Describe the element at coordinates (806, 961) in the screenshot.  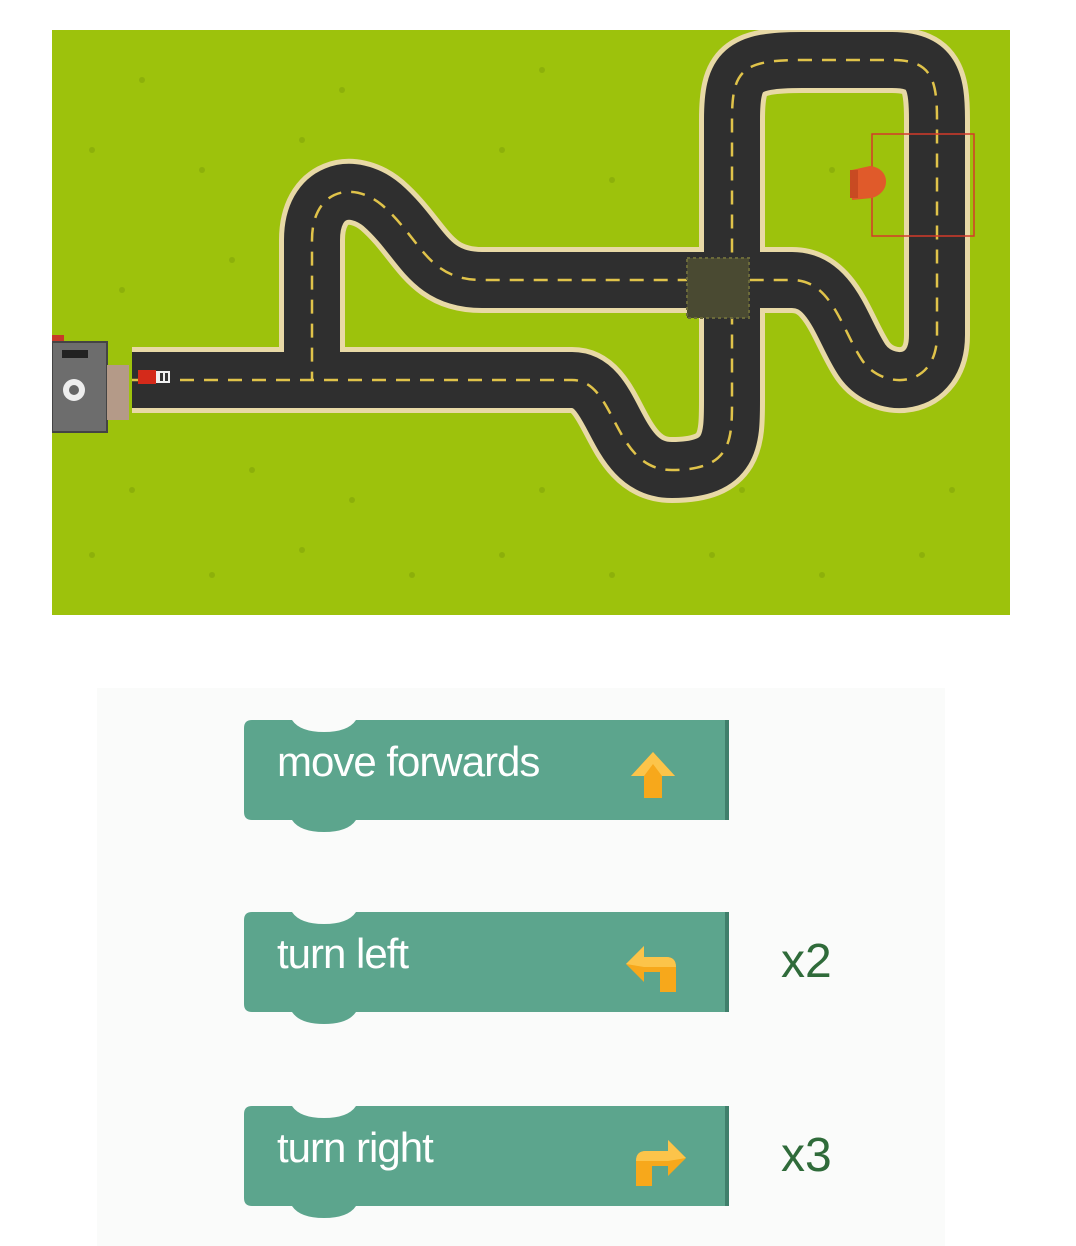
I see `turn-left-count: x2` at that location.